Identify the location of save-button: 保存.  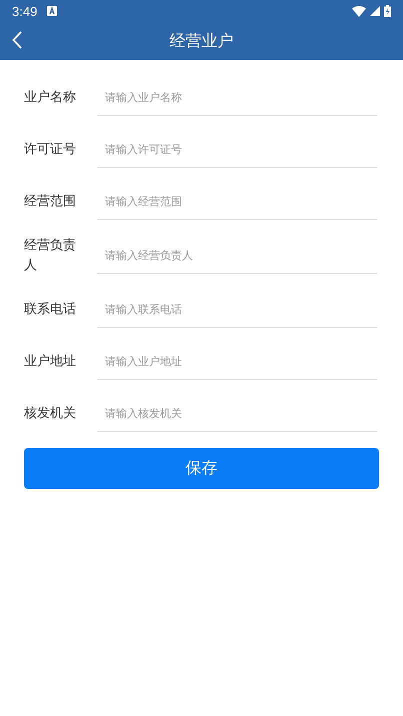
(201, 468).